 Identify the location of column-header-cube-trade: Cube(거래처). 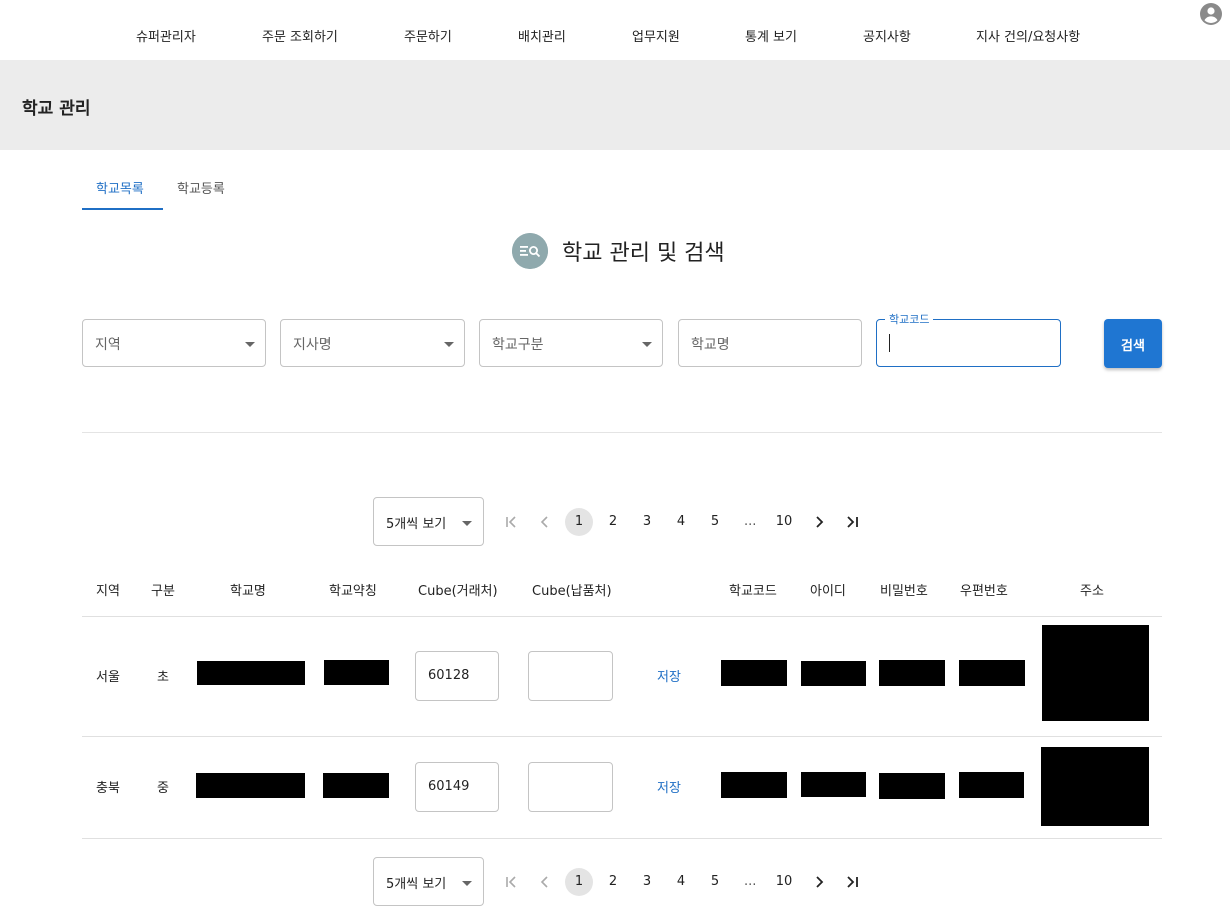
(458, 591).